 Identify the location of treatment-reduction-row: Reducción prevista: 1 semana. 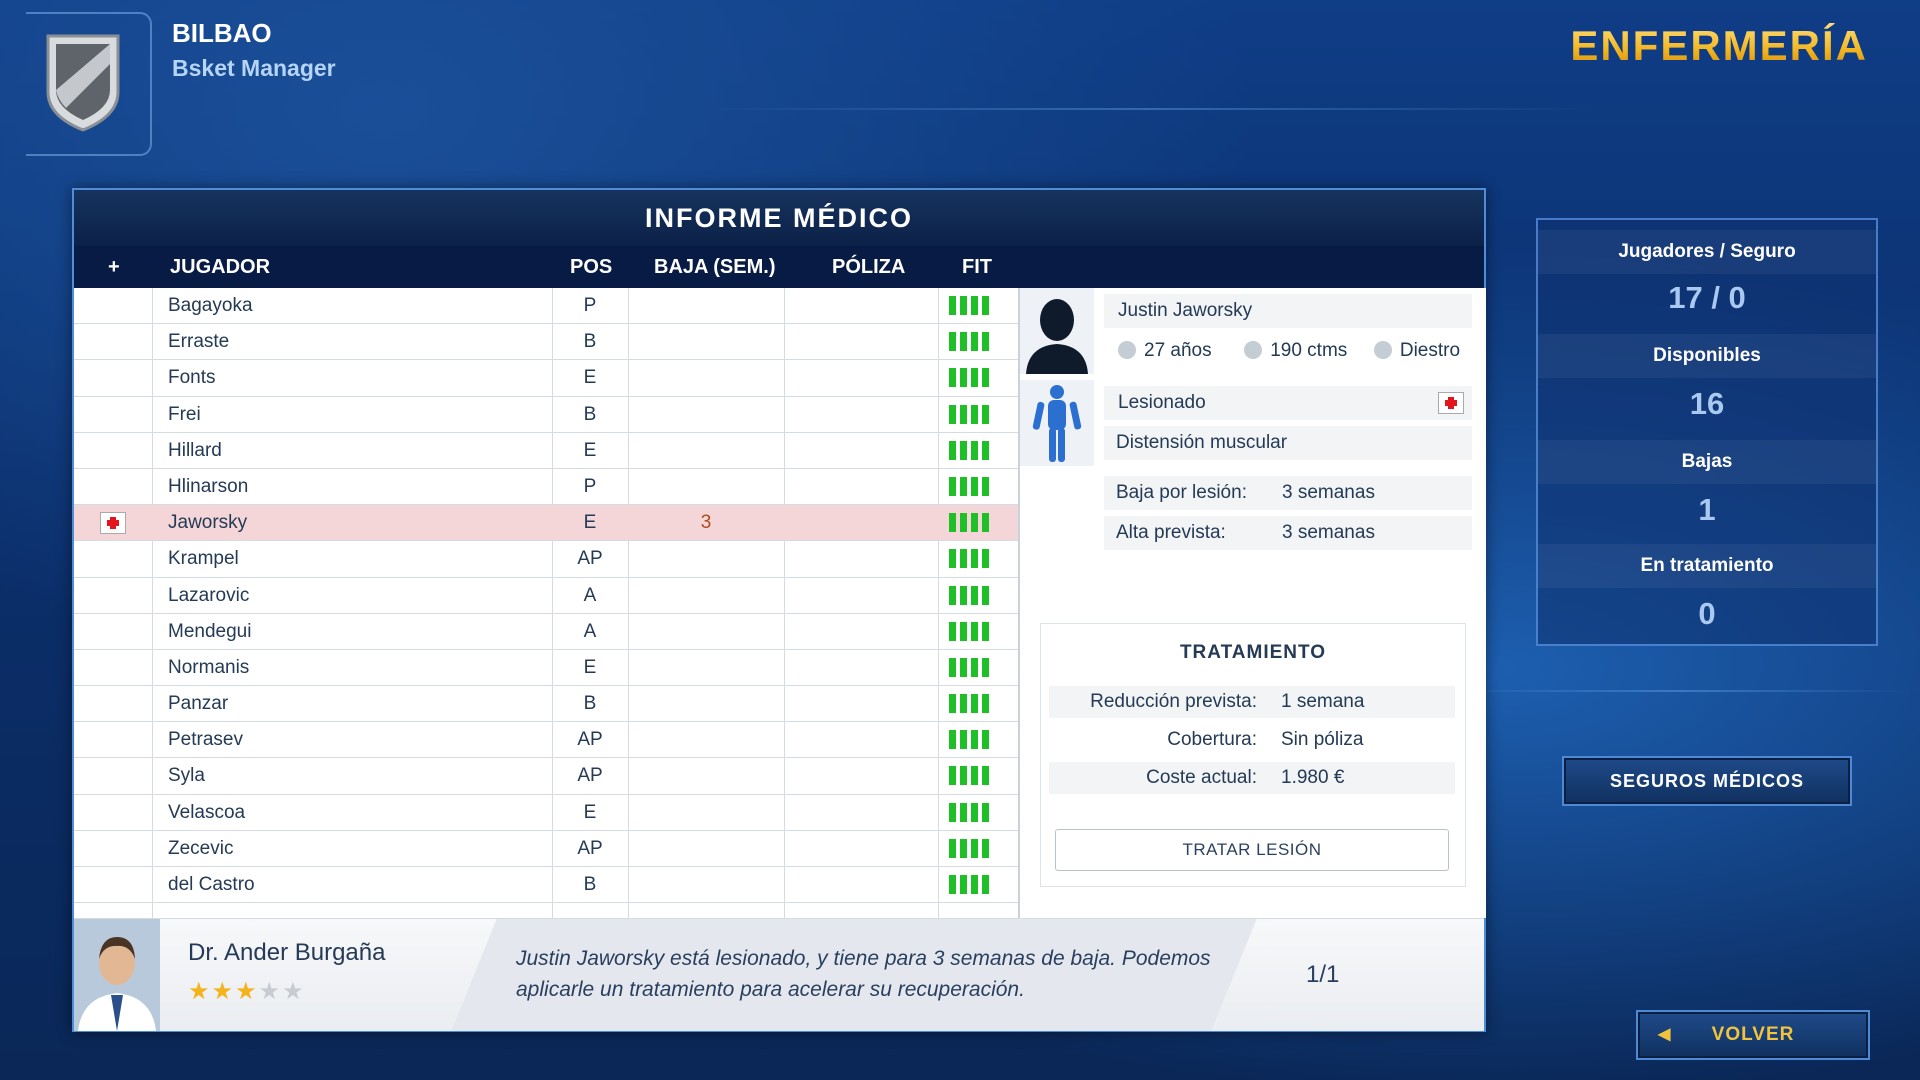
(1252, 702).